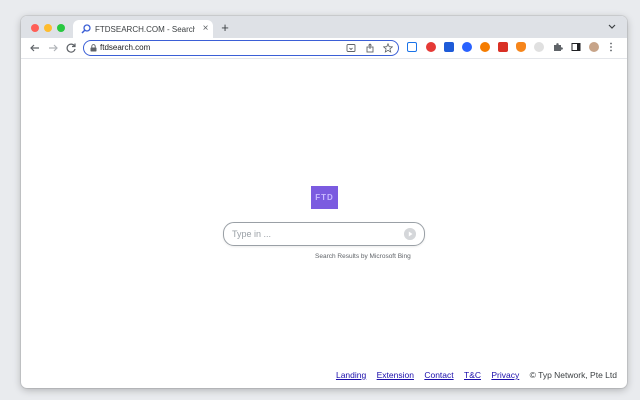 Image resolution: width=640 pixels, height=400 pixels. What do you see at coordinates (205, 28) in the screenshot?
I see `tab-close-icon: ×` at bounding box center [205, 28].